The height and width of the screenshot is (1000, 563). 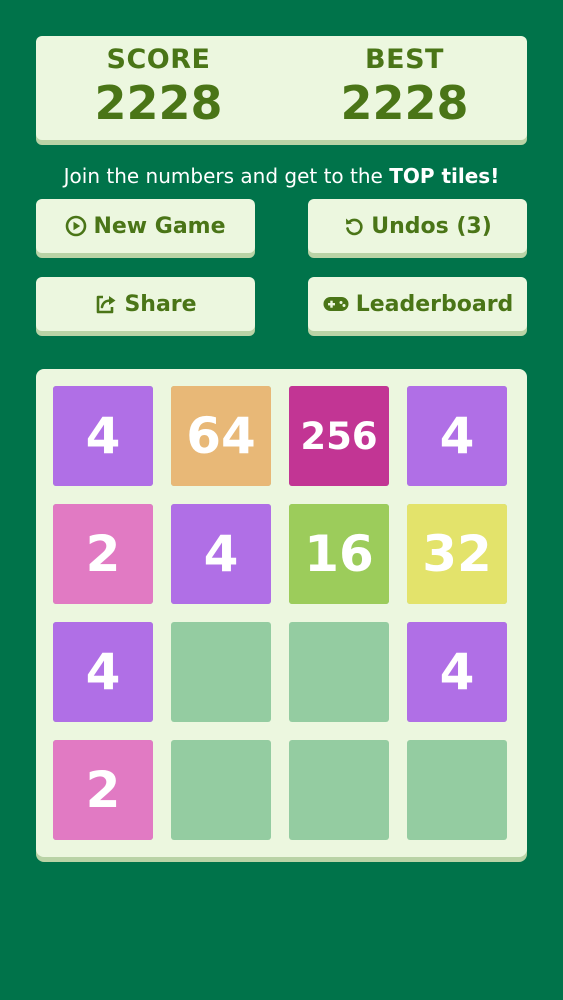 I want to click on undo-label: Undos (3), so click(x=431, y=226).